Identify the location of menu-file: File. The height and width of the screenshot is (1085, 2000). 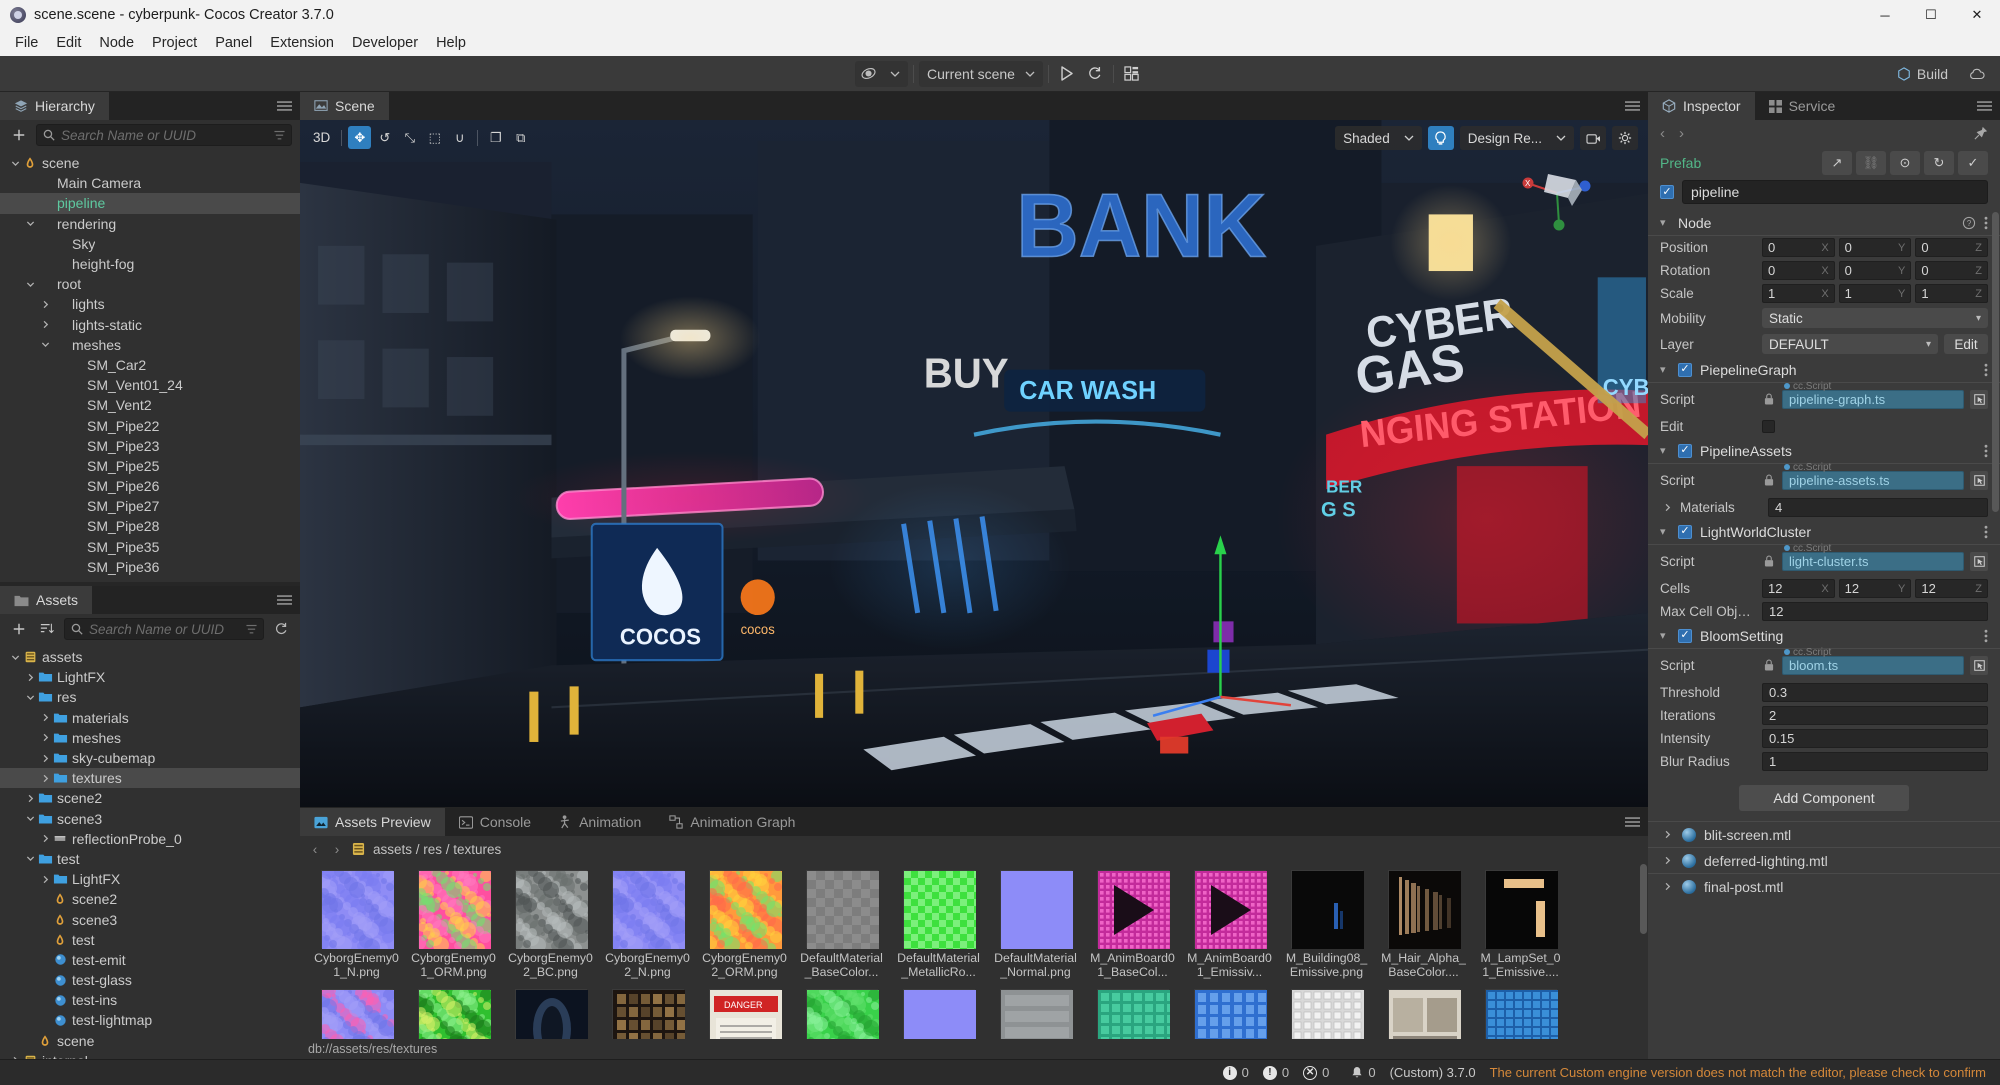
(26, 43).